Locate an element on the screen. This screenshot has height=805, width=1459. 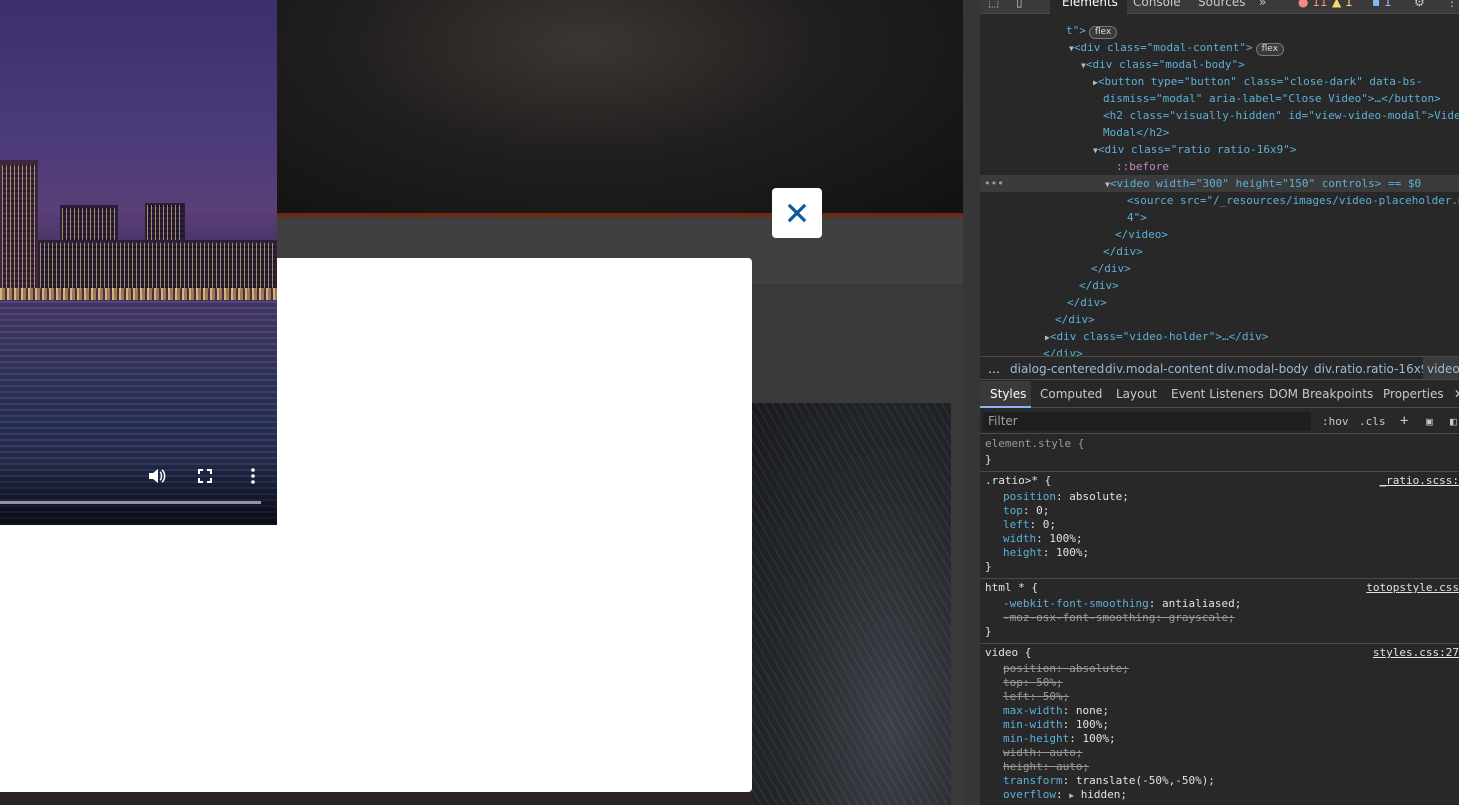
property-value: none; is located at coordinates (1092, 710).